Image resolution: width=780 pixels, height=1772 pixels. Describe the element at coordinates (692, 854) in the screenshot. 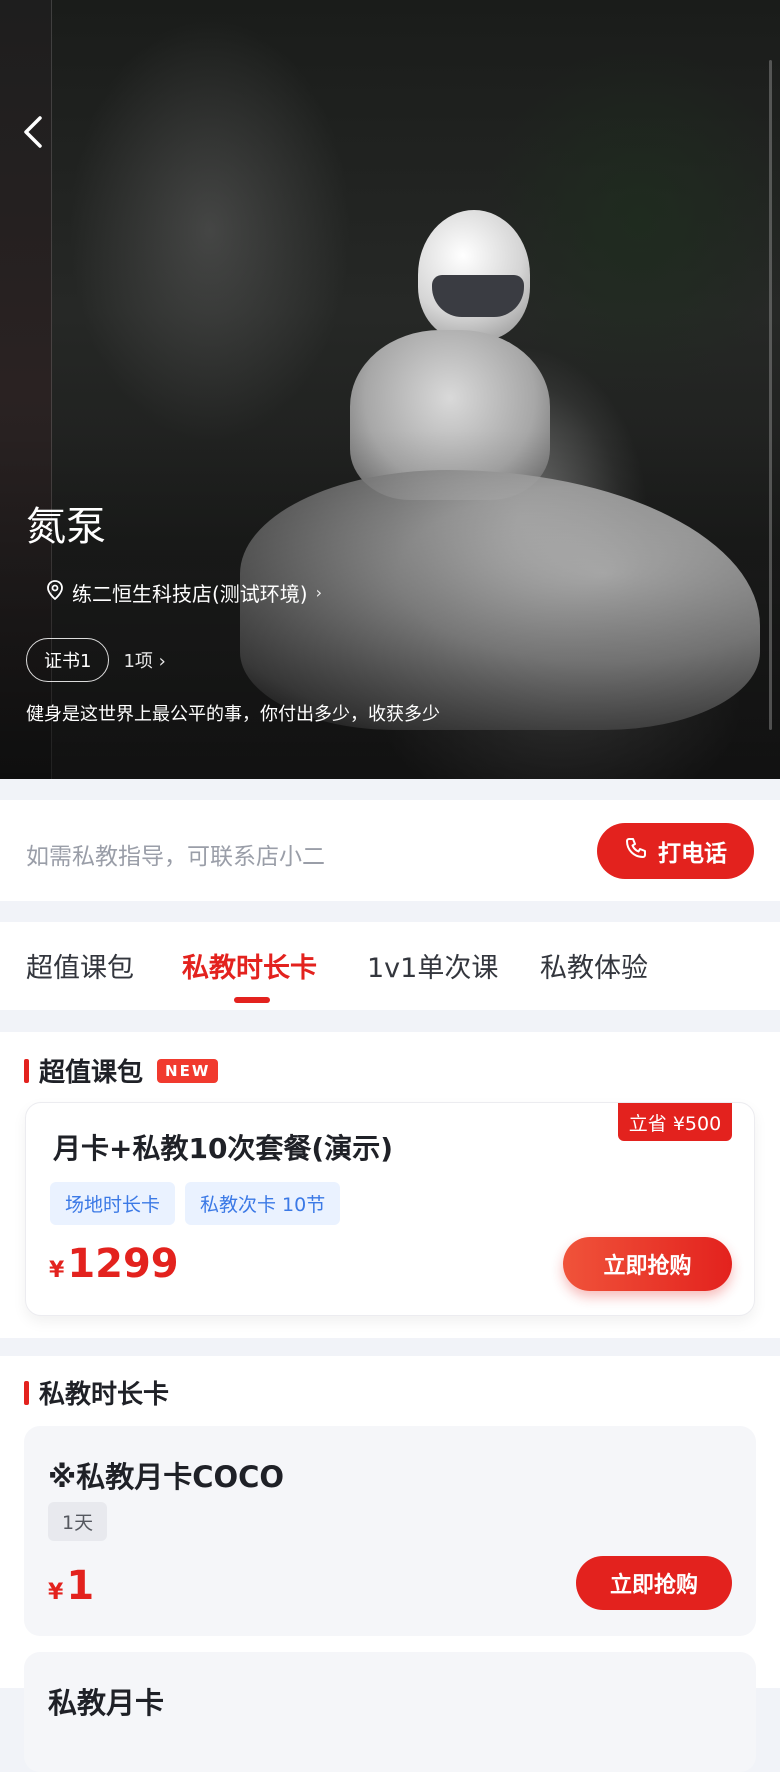

I see `call-button-label: 打电话` at that location.